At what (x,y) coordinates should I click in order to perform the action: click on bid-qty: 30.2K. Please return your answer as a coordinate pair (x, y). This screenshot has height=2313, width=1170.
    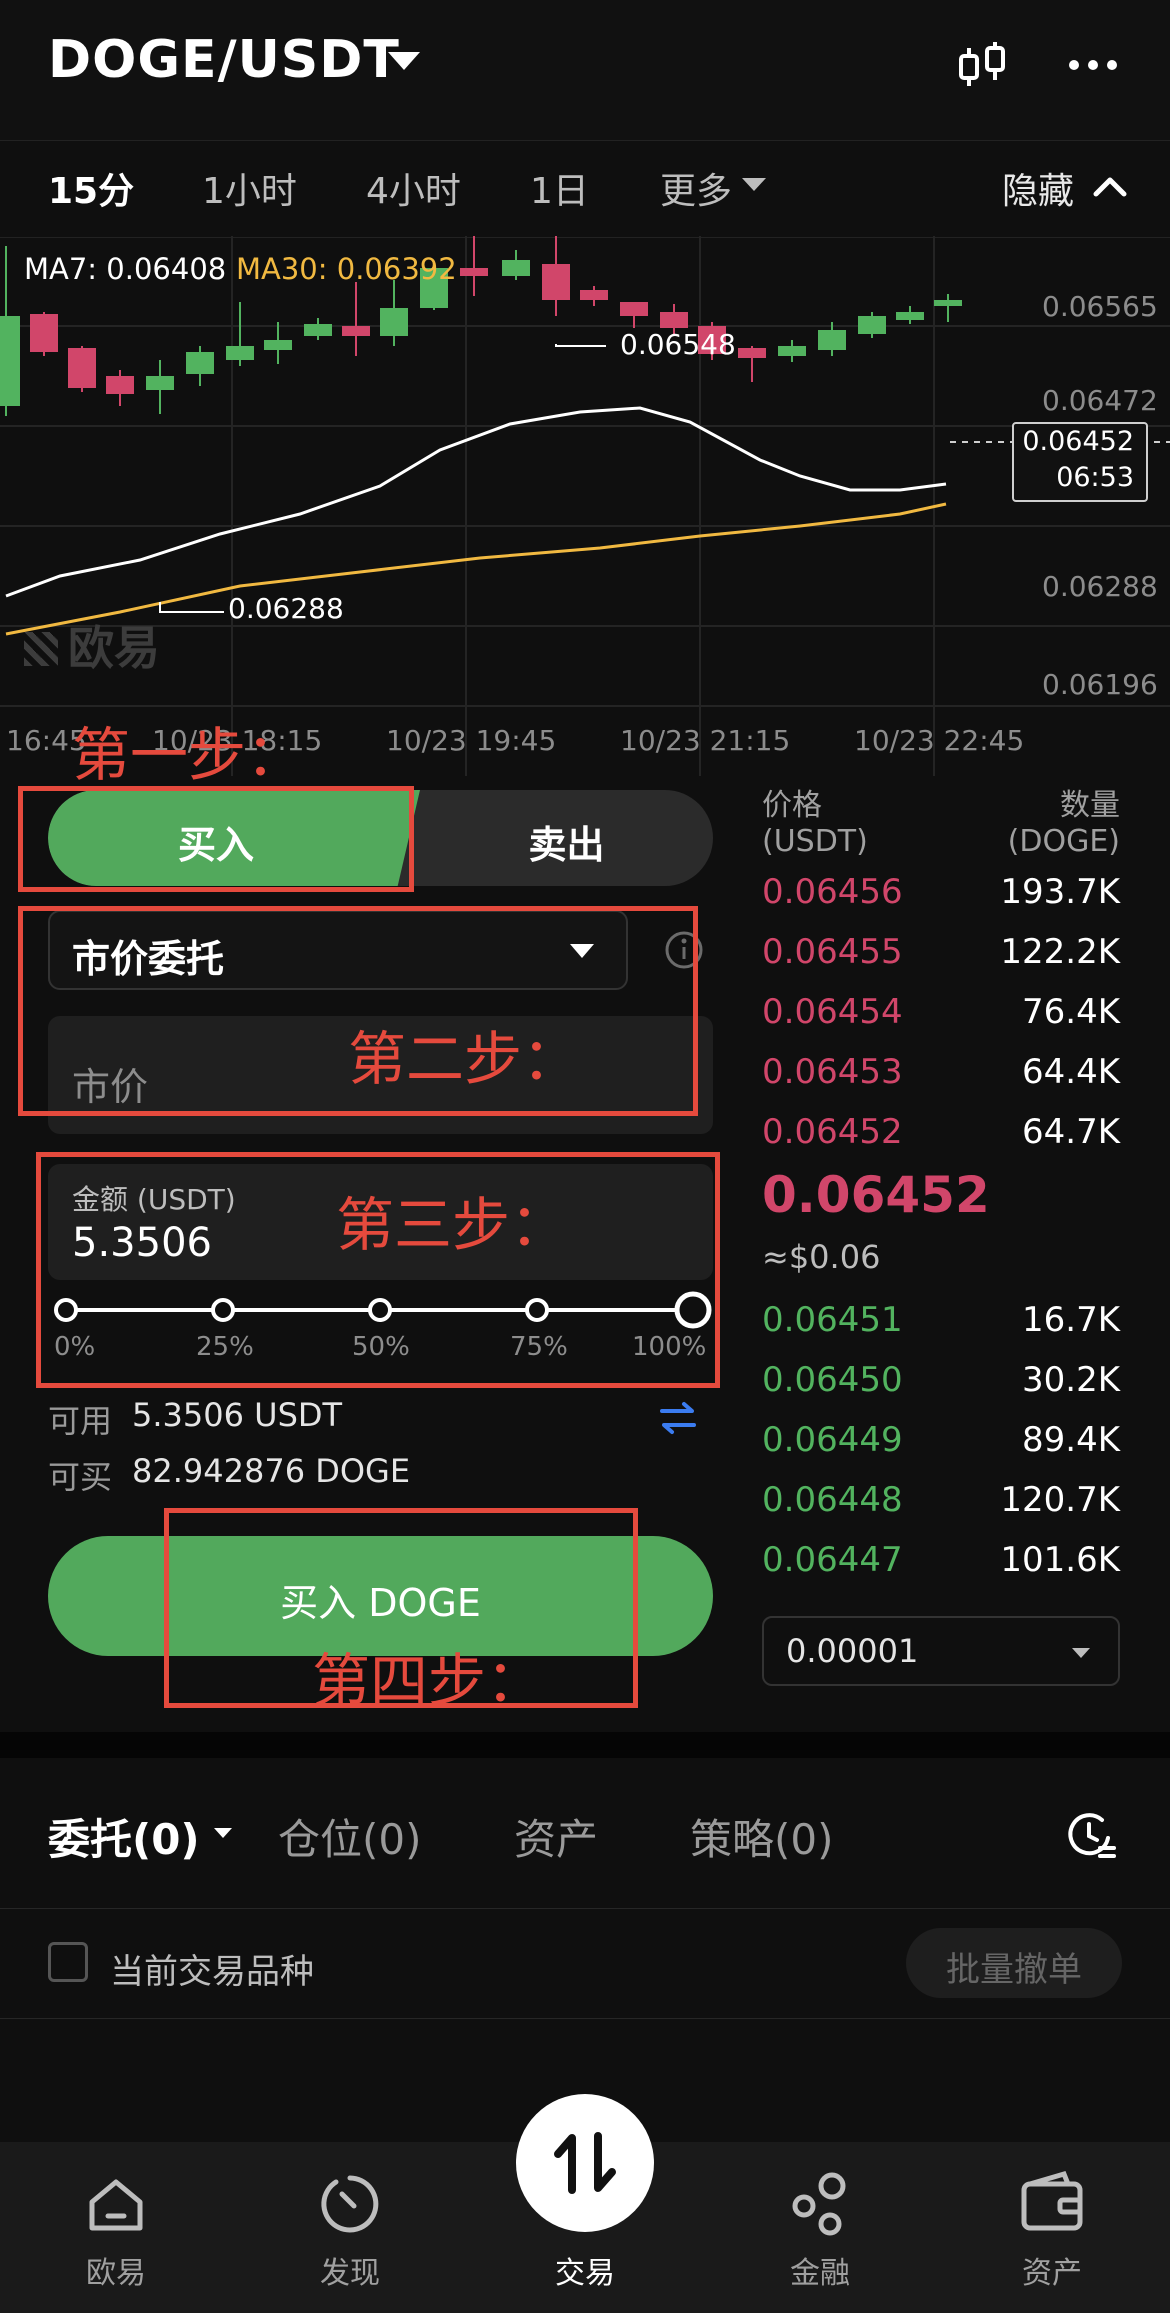
    Looking at the image, I should click on (1071, 1380).